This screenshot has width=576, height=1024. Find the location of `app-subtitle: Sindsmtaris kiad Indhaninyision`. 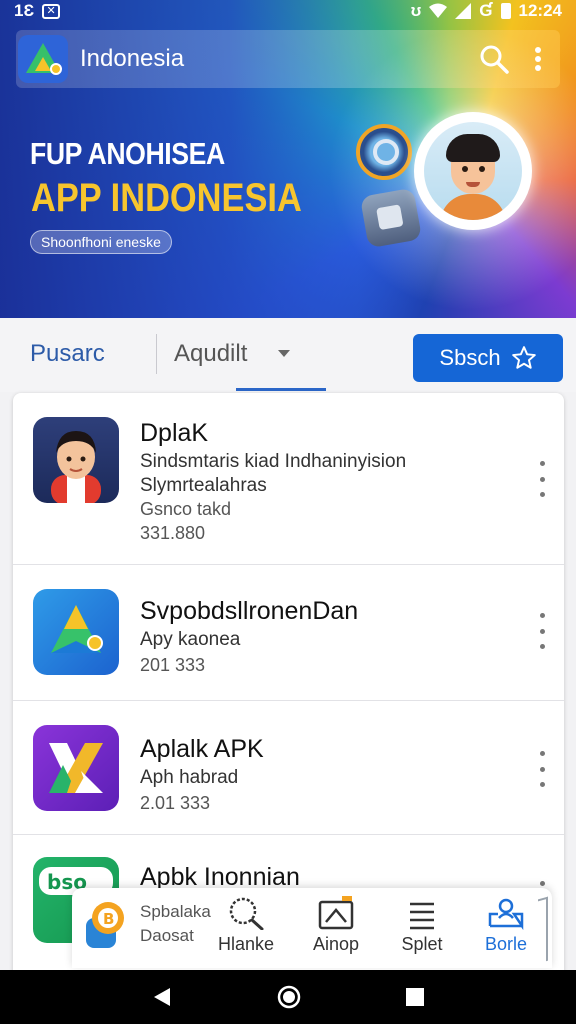

app-subtitle: Sindsmtaris kiad Indhaninyision is located at coordinates (273, 461).